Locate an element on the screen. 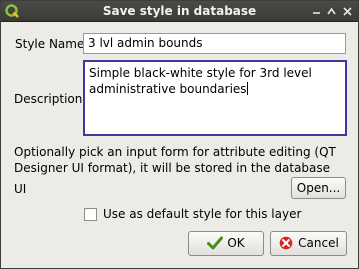  ok-button-label: OK is located at coordinates (236, 243).